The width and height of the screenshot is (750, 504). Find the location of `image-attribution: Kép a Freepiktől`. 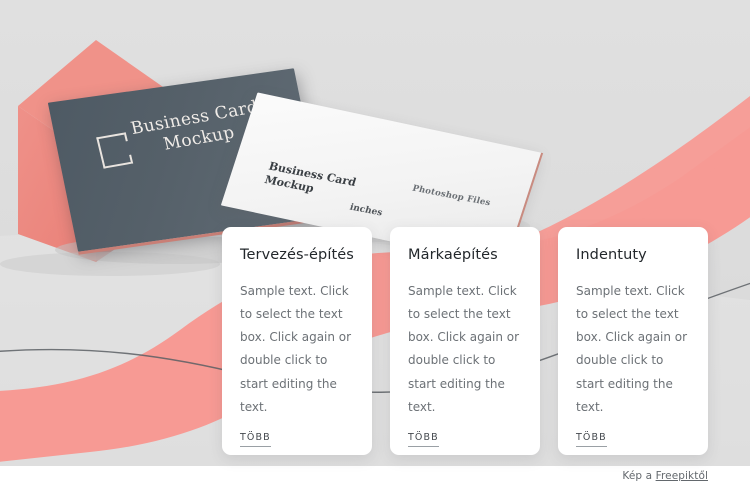

image-attribution: Kép a Freepiktől is located at coordinates (665, 476).